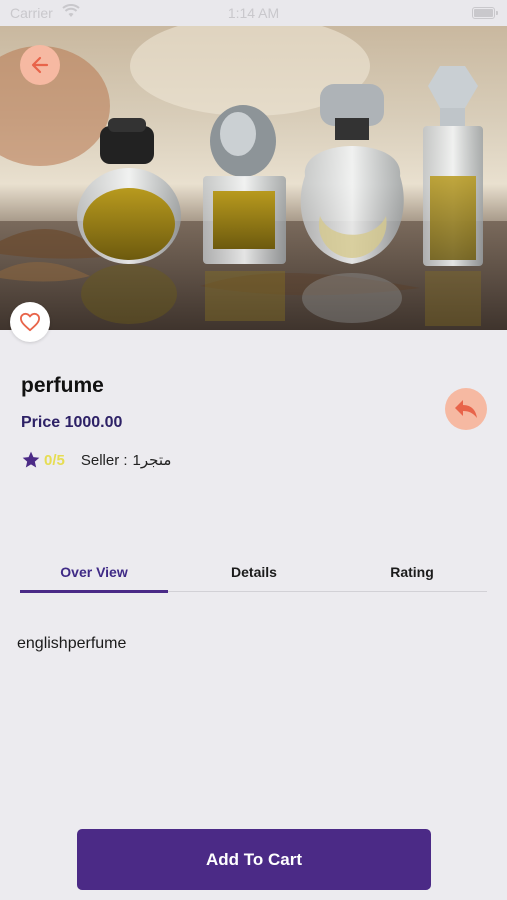 The image size is (507, 900). I want to click on seller-name: متجر1, so click(152, 460).